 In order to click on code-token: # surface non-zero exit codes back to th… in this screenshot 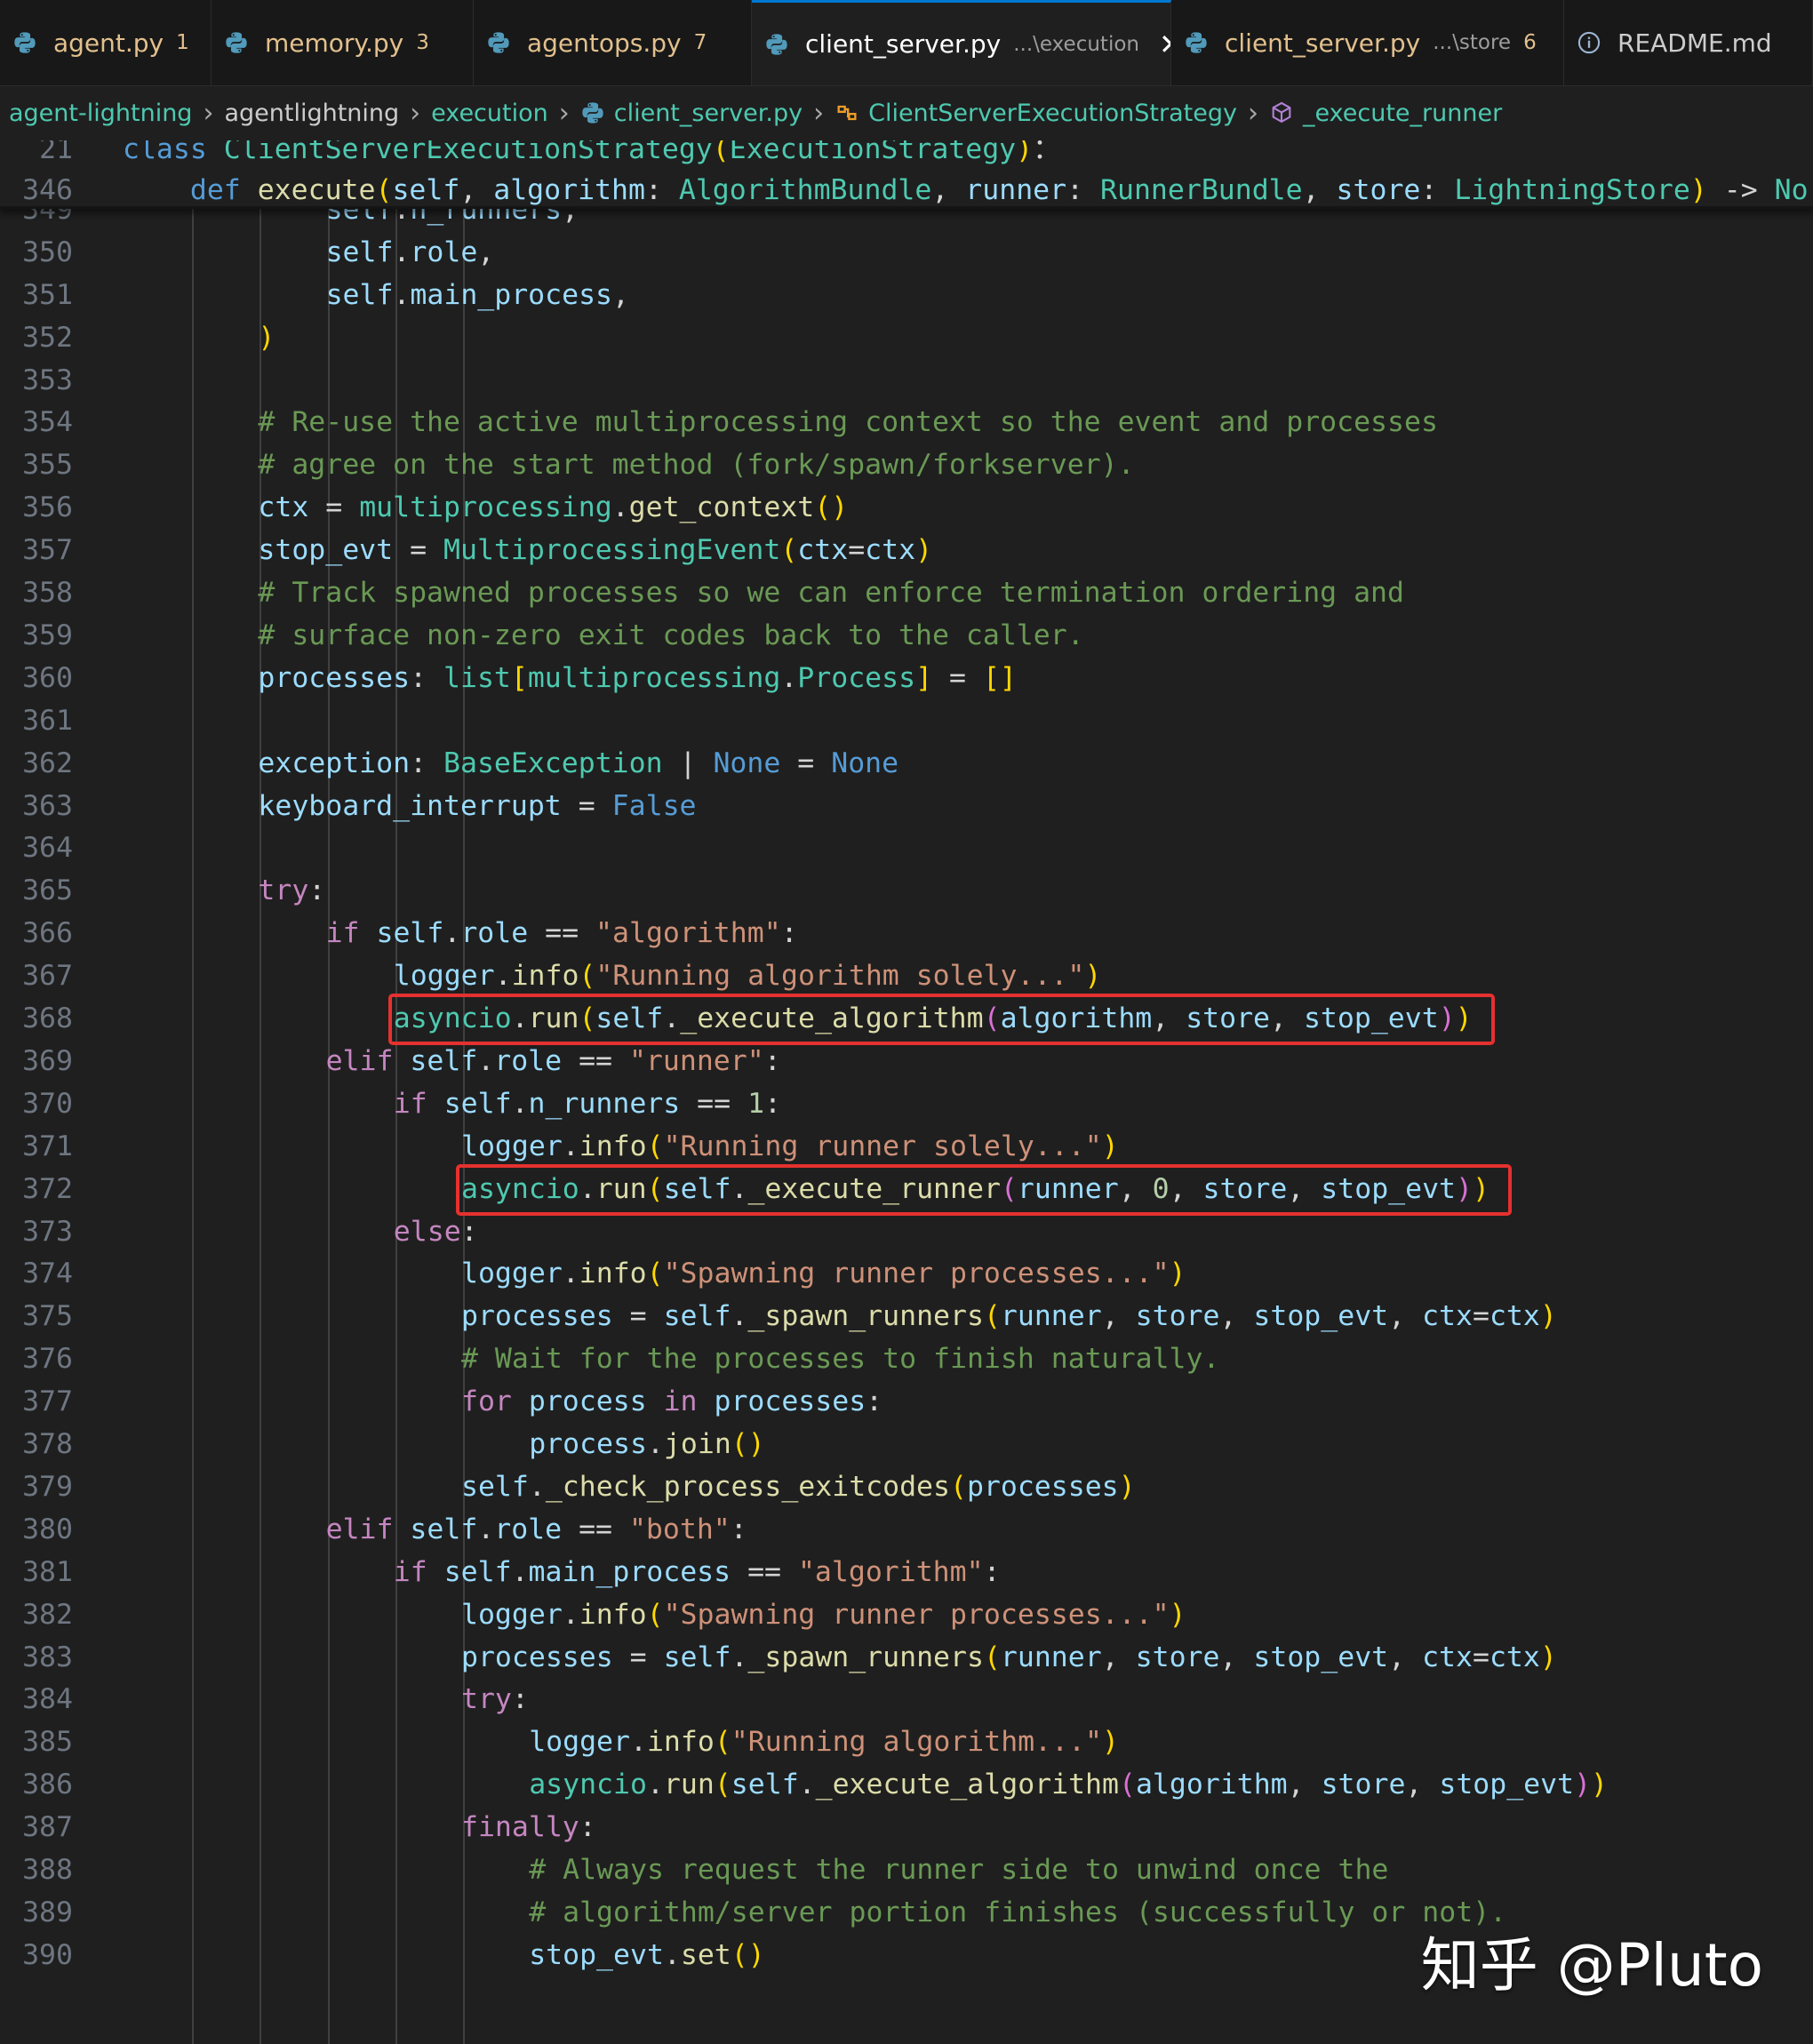, I will do `click(671, 635)`.